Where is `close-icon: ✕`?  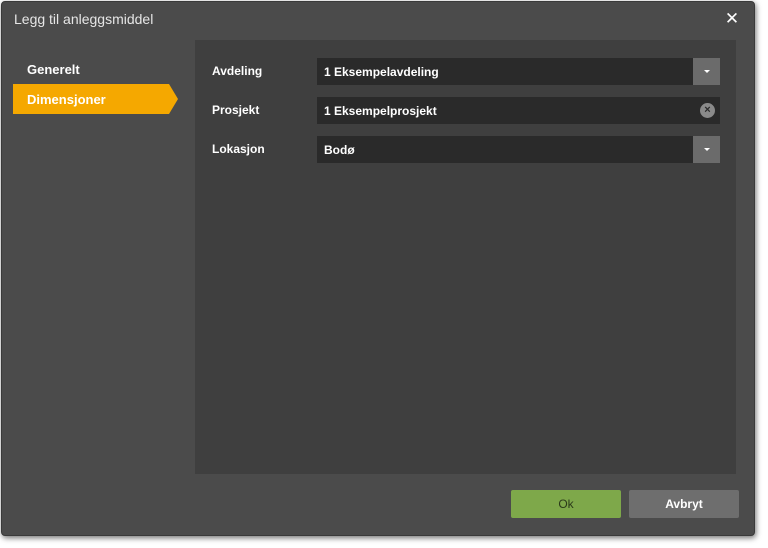
close-icon: ✕ is located at coordinates (732, 19).